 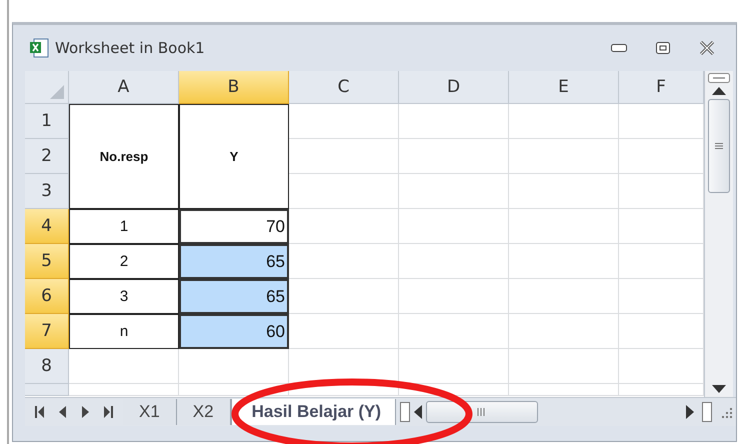 I want to click on table-header-cell: No.resp, so click(x=124, y=156).